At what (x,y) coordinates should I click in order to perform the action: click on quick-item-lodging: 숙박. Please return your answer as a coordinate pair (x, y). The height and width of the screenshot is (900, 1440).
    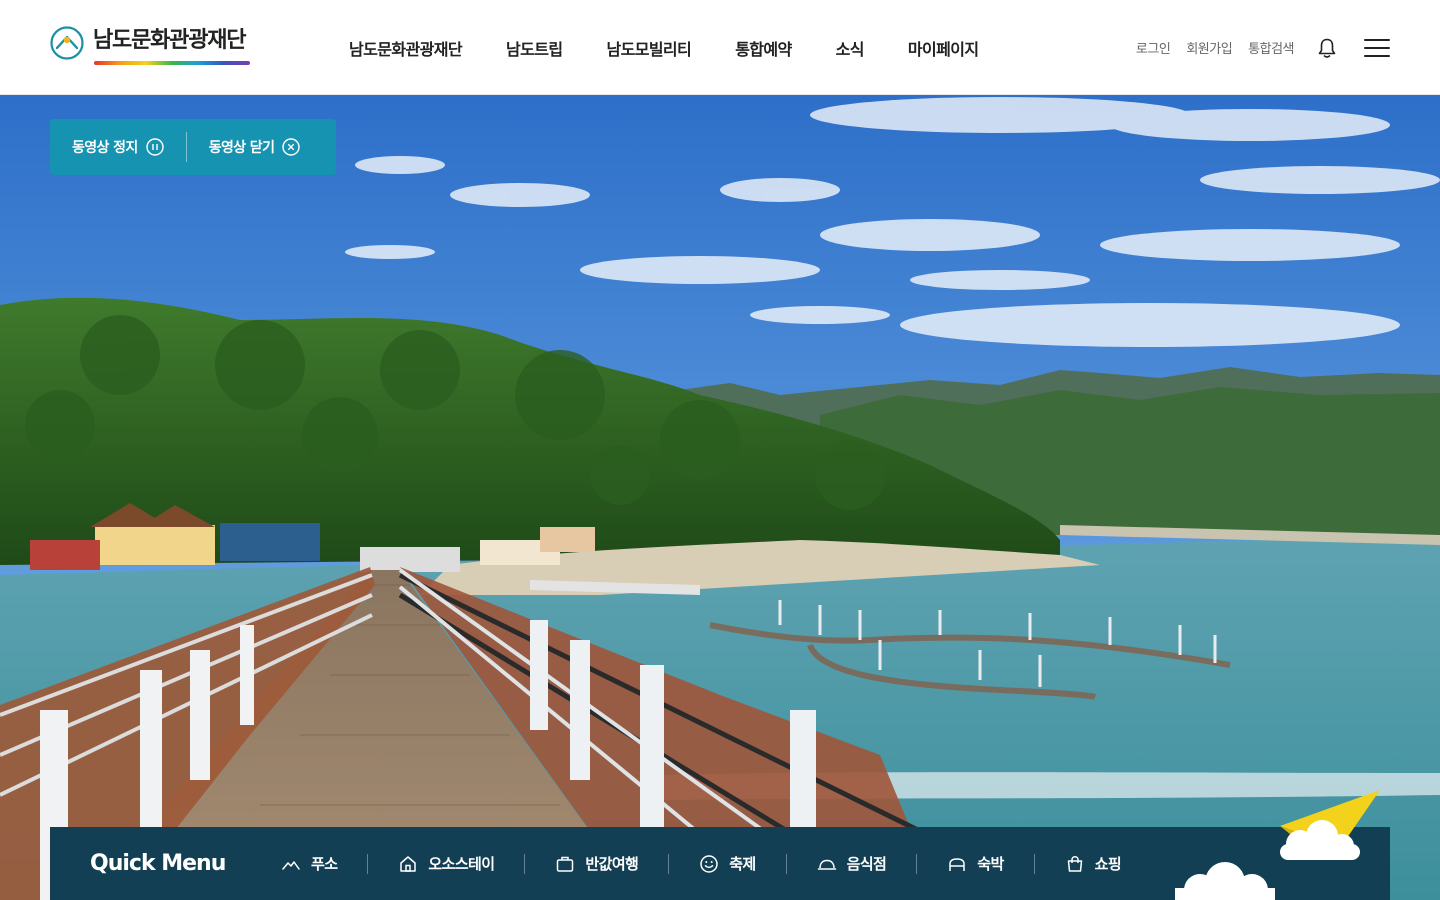
    Looking at the image, I should click on (975, 863).